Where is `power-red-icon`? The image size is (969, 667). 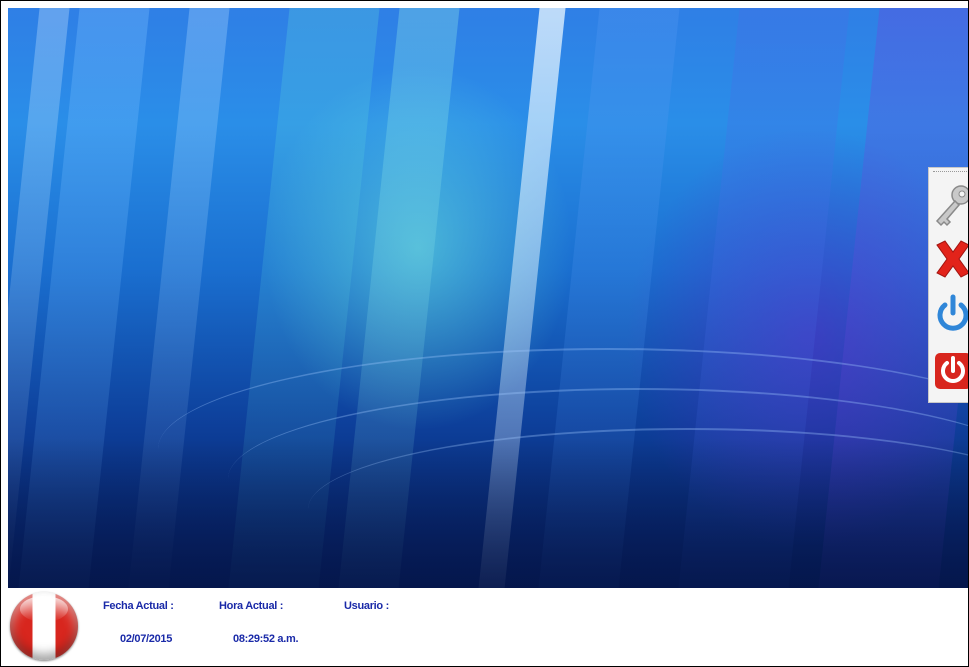 power-red-icon is located at coordinates (951, 371).